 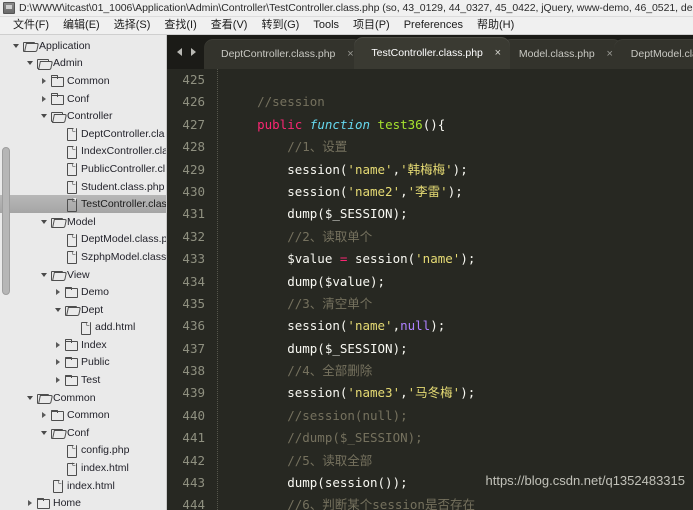 What do you see at coordinates (460, 147) in the screenshot?
I see `code-line: //1、设置` at bounding box center [460, 147].